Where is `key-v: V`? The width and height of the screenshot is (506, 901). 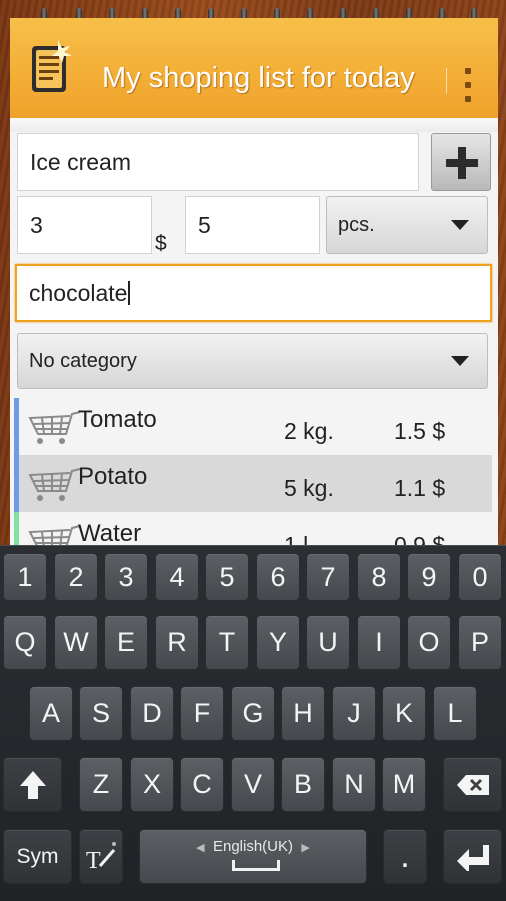 key-v: V is located at coordinates (253, 784).